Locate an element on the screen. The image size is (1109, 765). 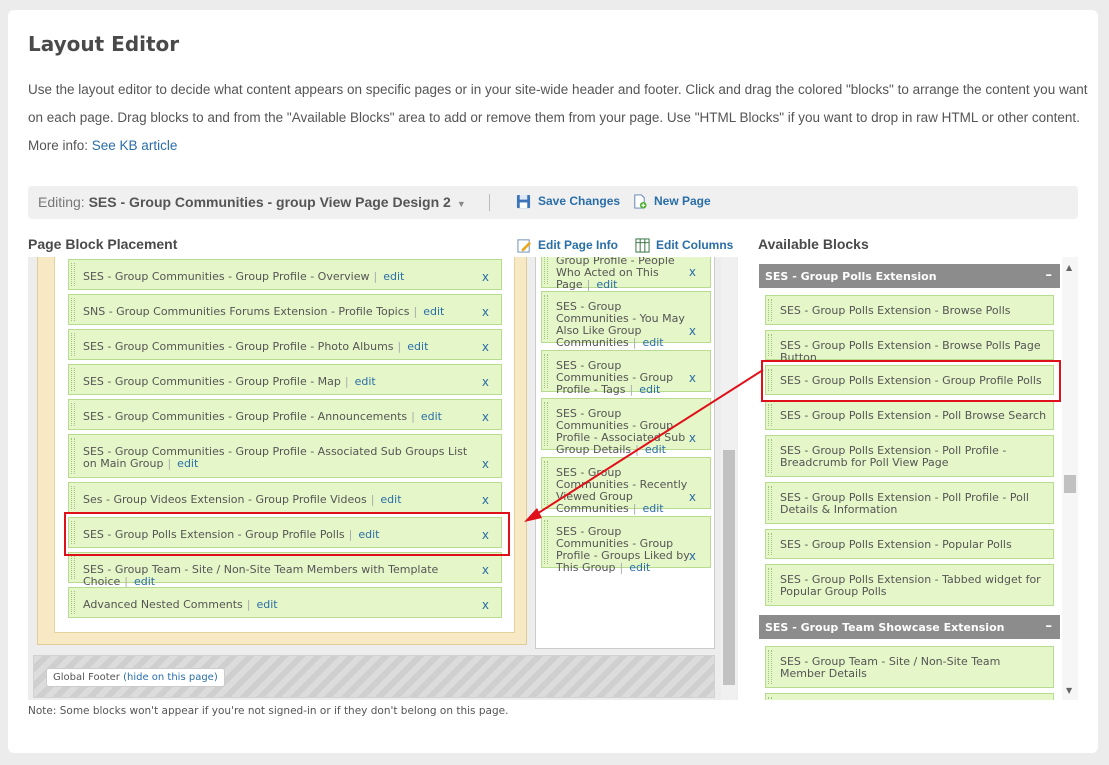
scroll-down-icon: ▼ is located at coordinates (1069, 690).